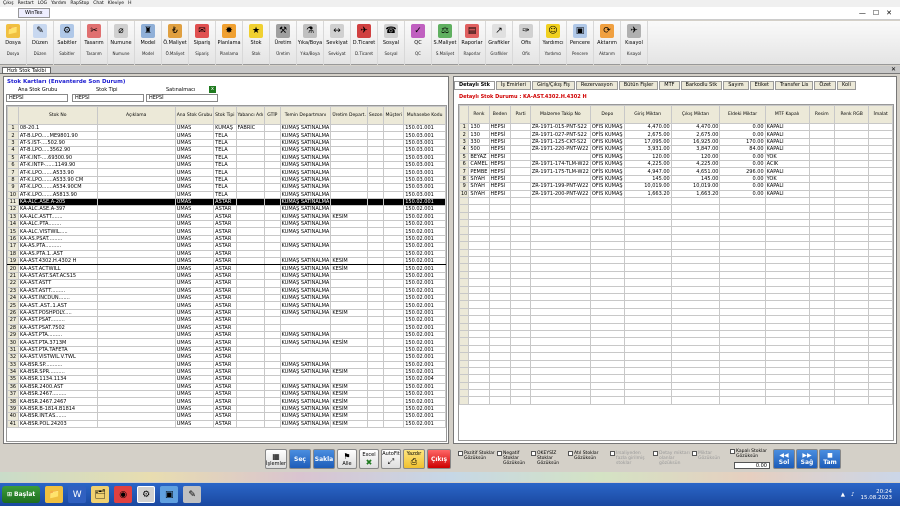 This screenshot has height=506, width=900. I want to click on toolbar-button-6: ₺ Ö.Maliyet Ö.Maliyet, so click(175, 43).